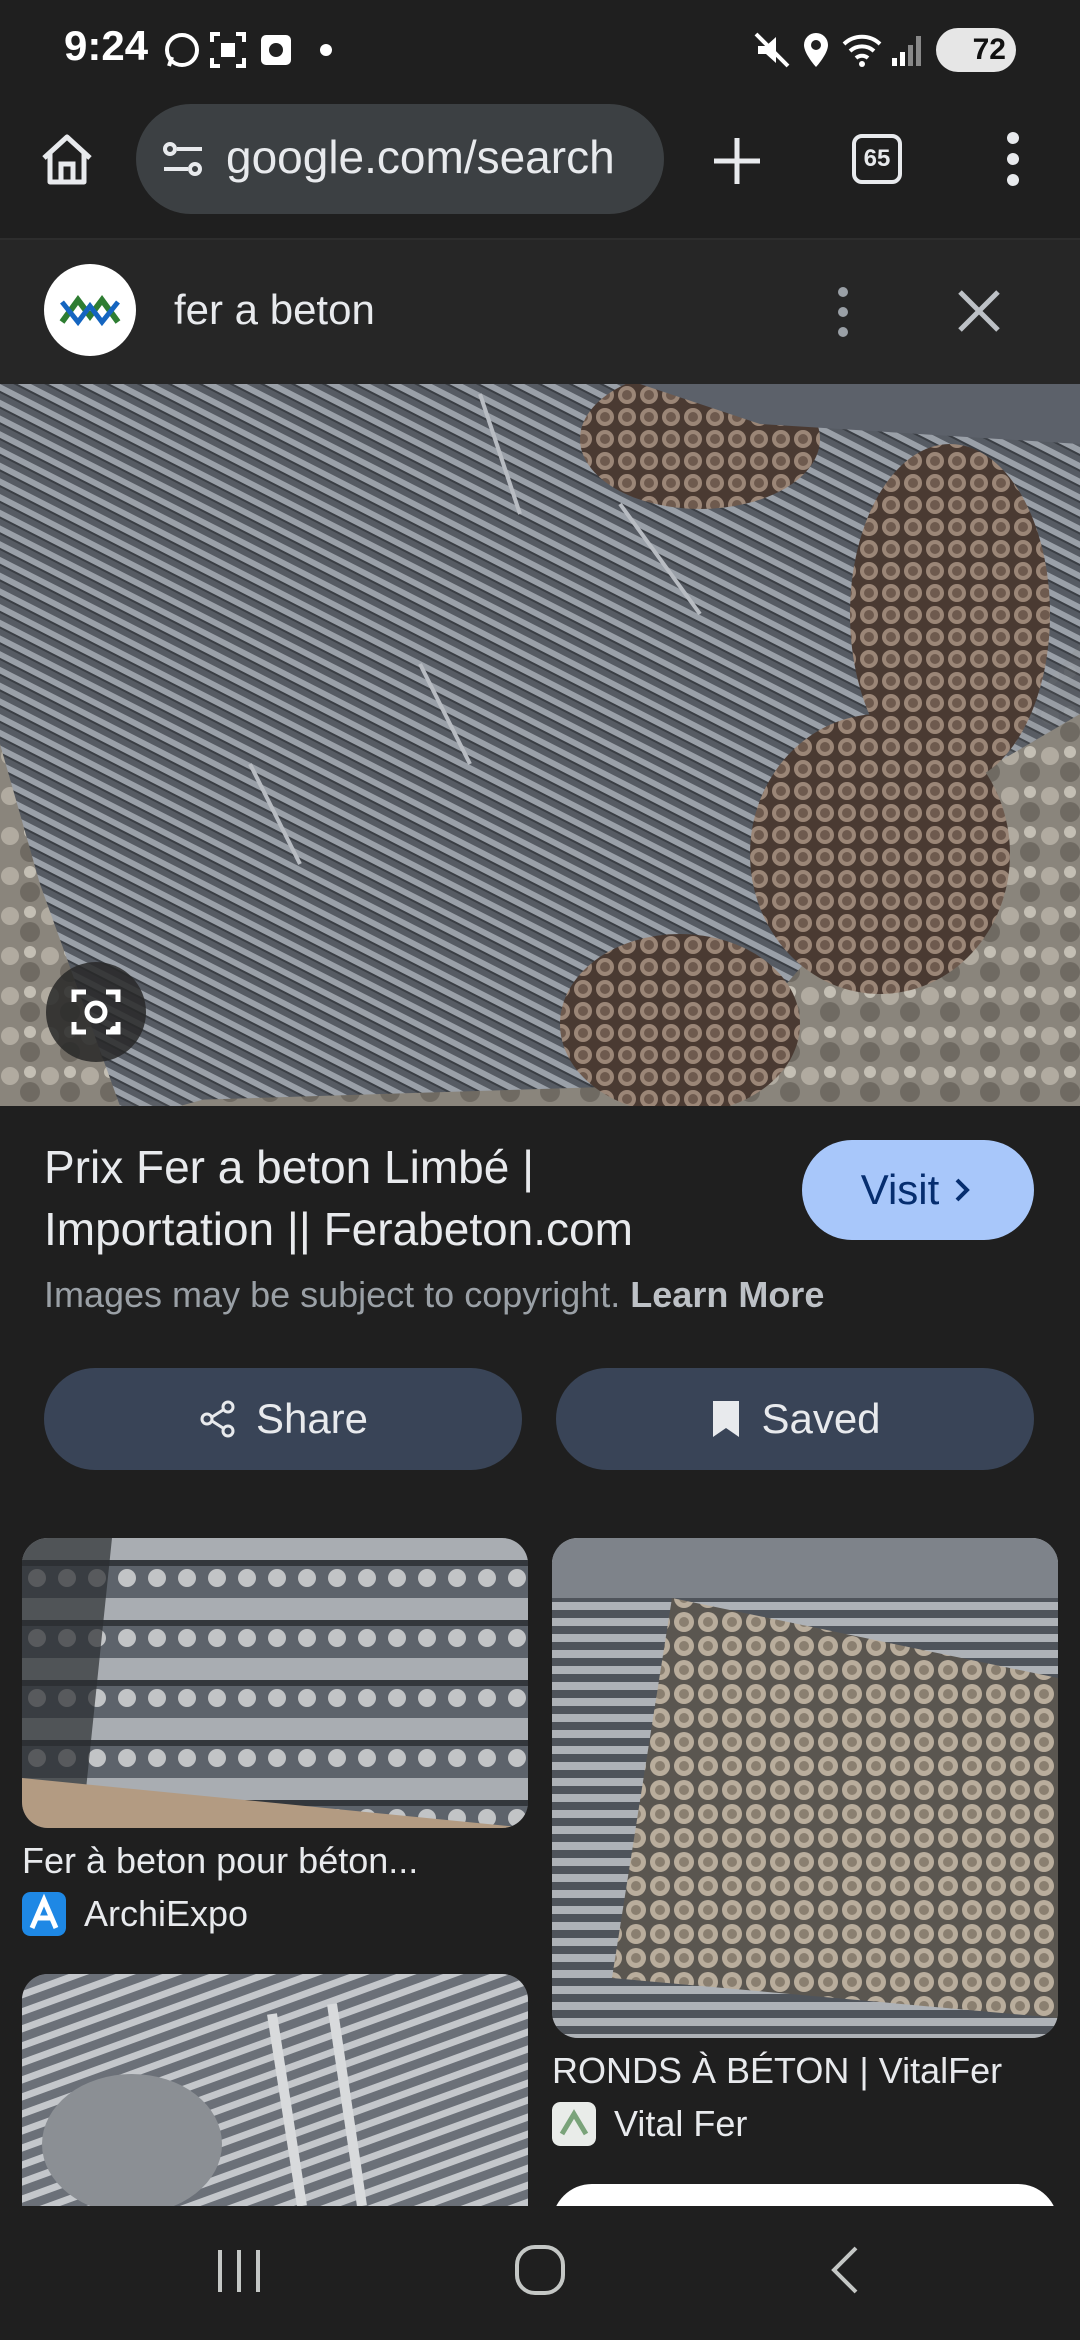  Describe the element at coordinates (228, 50) in the screenshot. I see `screenshot-icon` at that location.